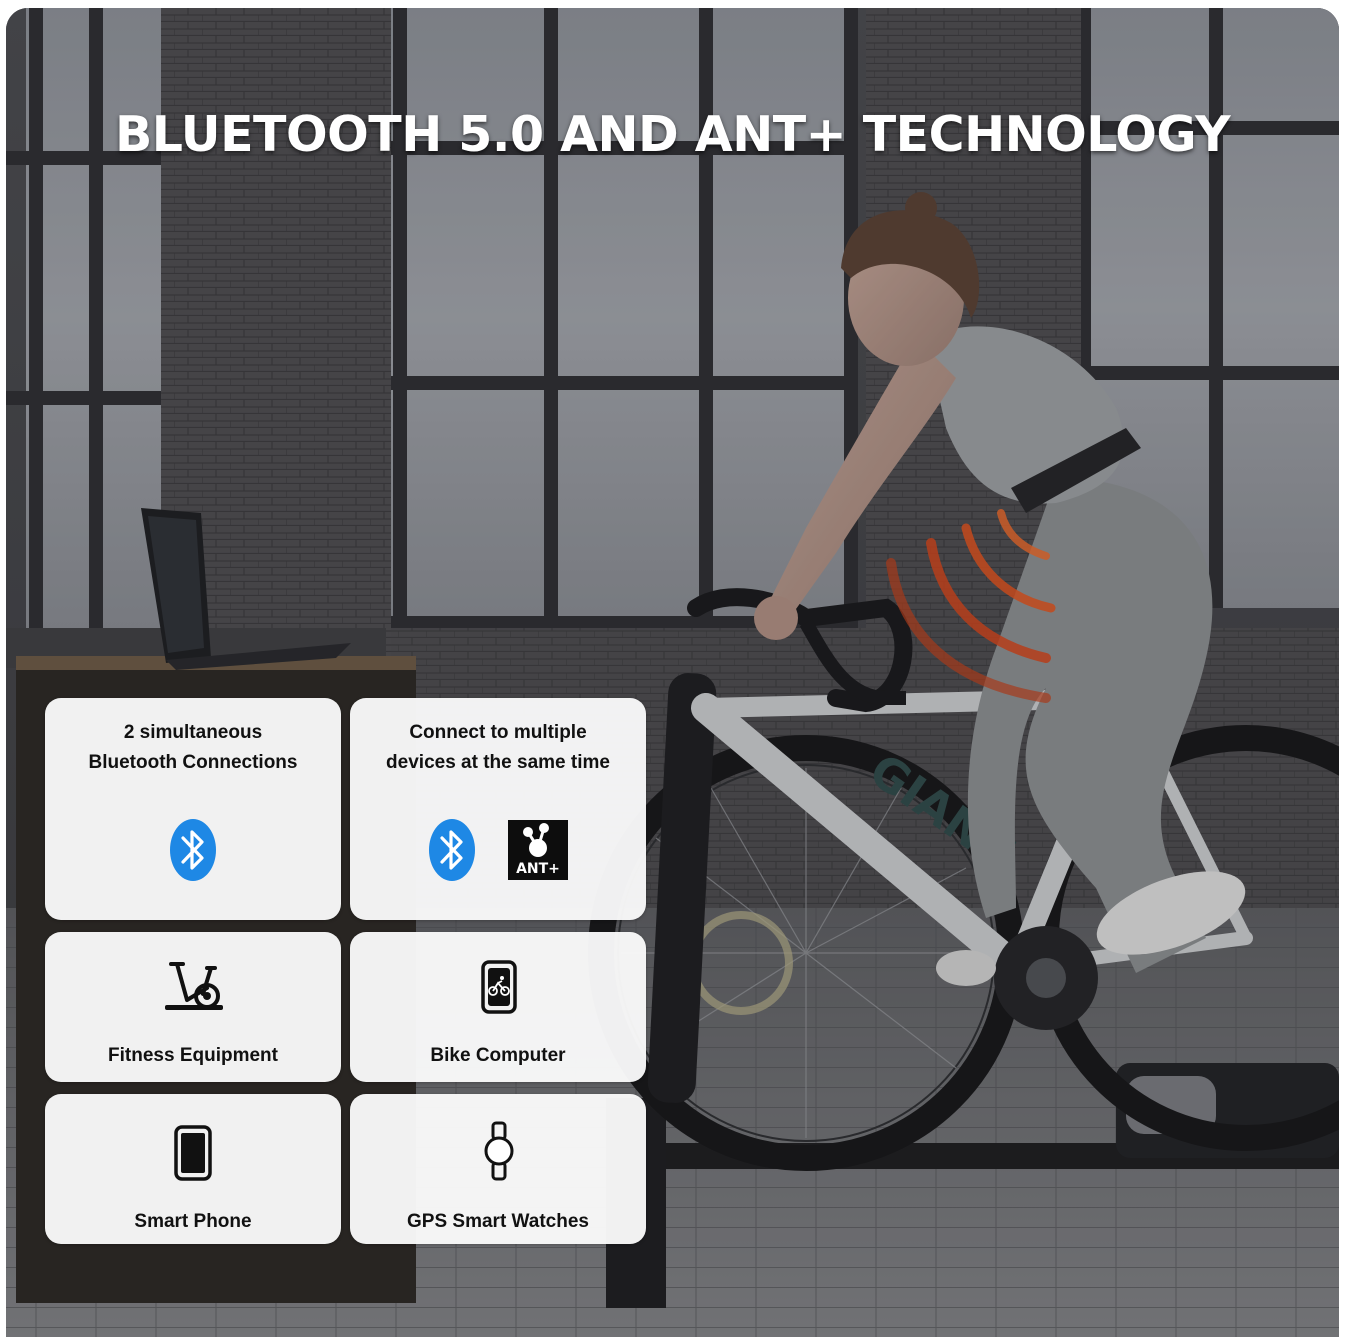  I want to click on bike-computer-icon, so click(499, 989).